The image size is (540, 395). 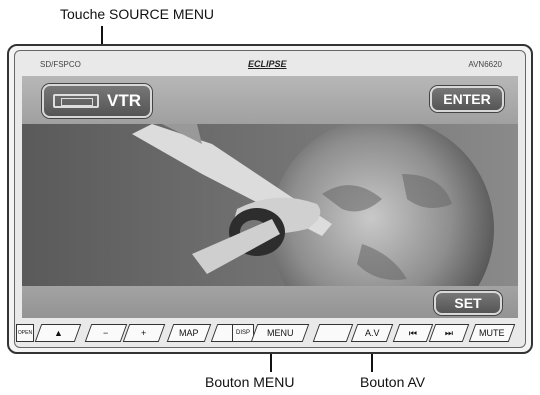 I want to click on set-label: SET, so click(x=468, y=303).